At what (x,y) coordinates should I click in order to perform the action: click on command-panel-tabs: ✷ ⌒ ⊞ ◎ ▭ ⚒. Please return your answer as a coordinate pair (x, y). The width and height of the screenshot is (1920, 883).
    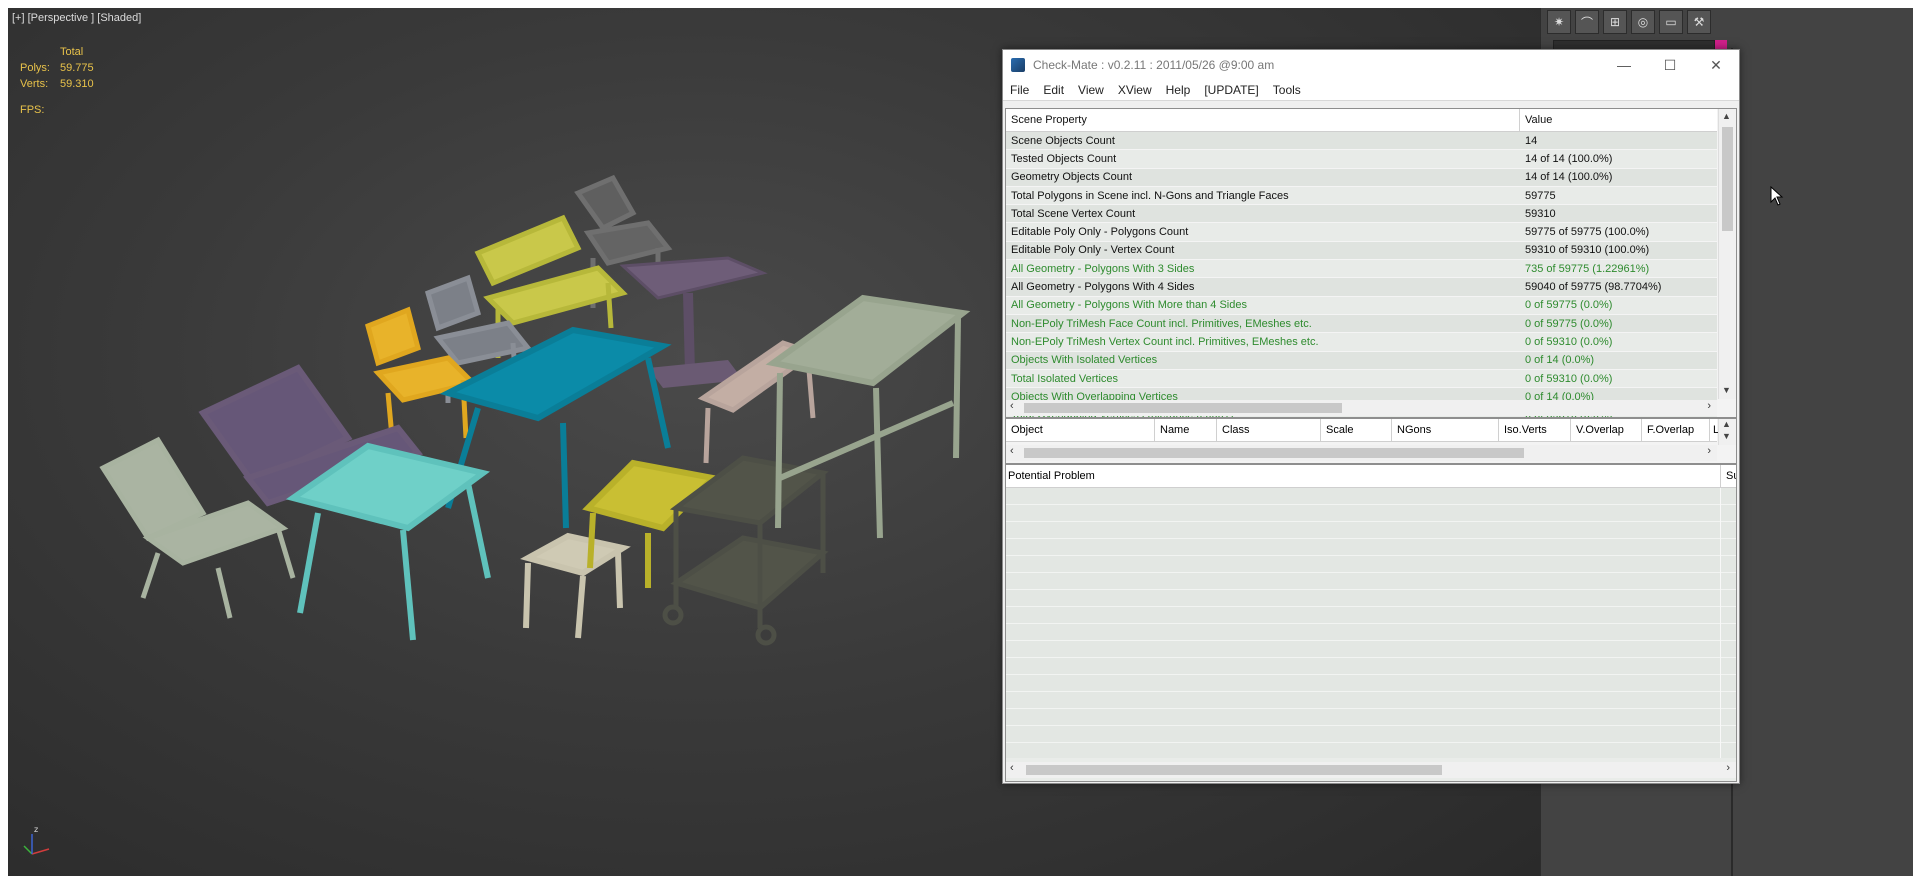
    Looking at the image, I should click on (1626, 22).